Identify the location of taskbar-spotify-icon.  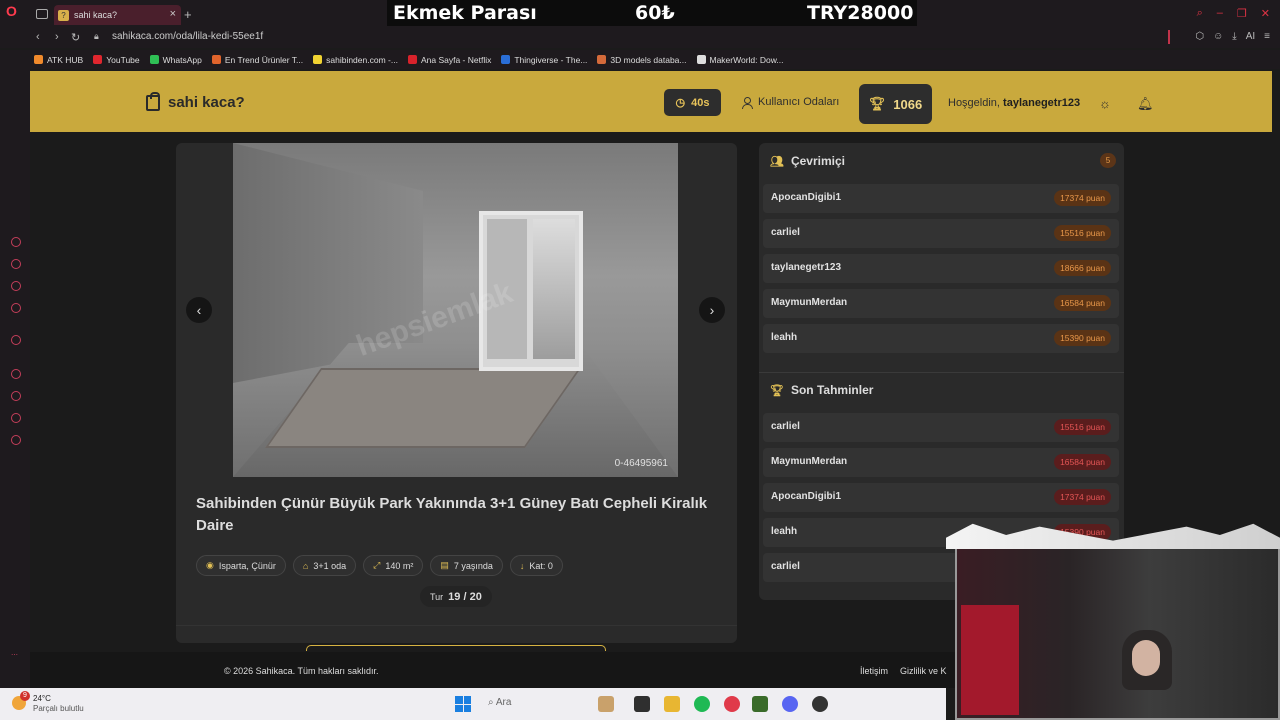
(702, 704).